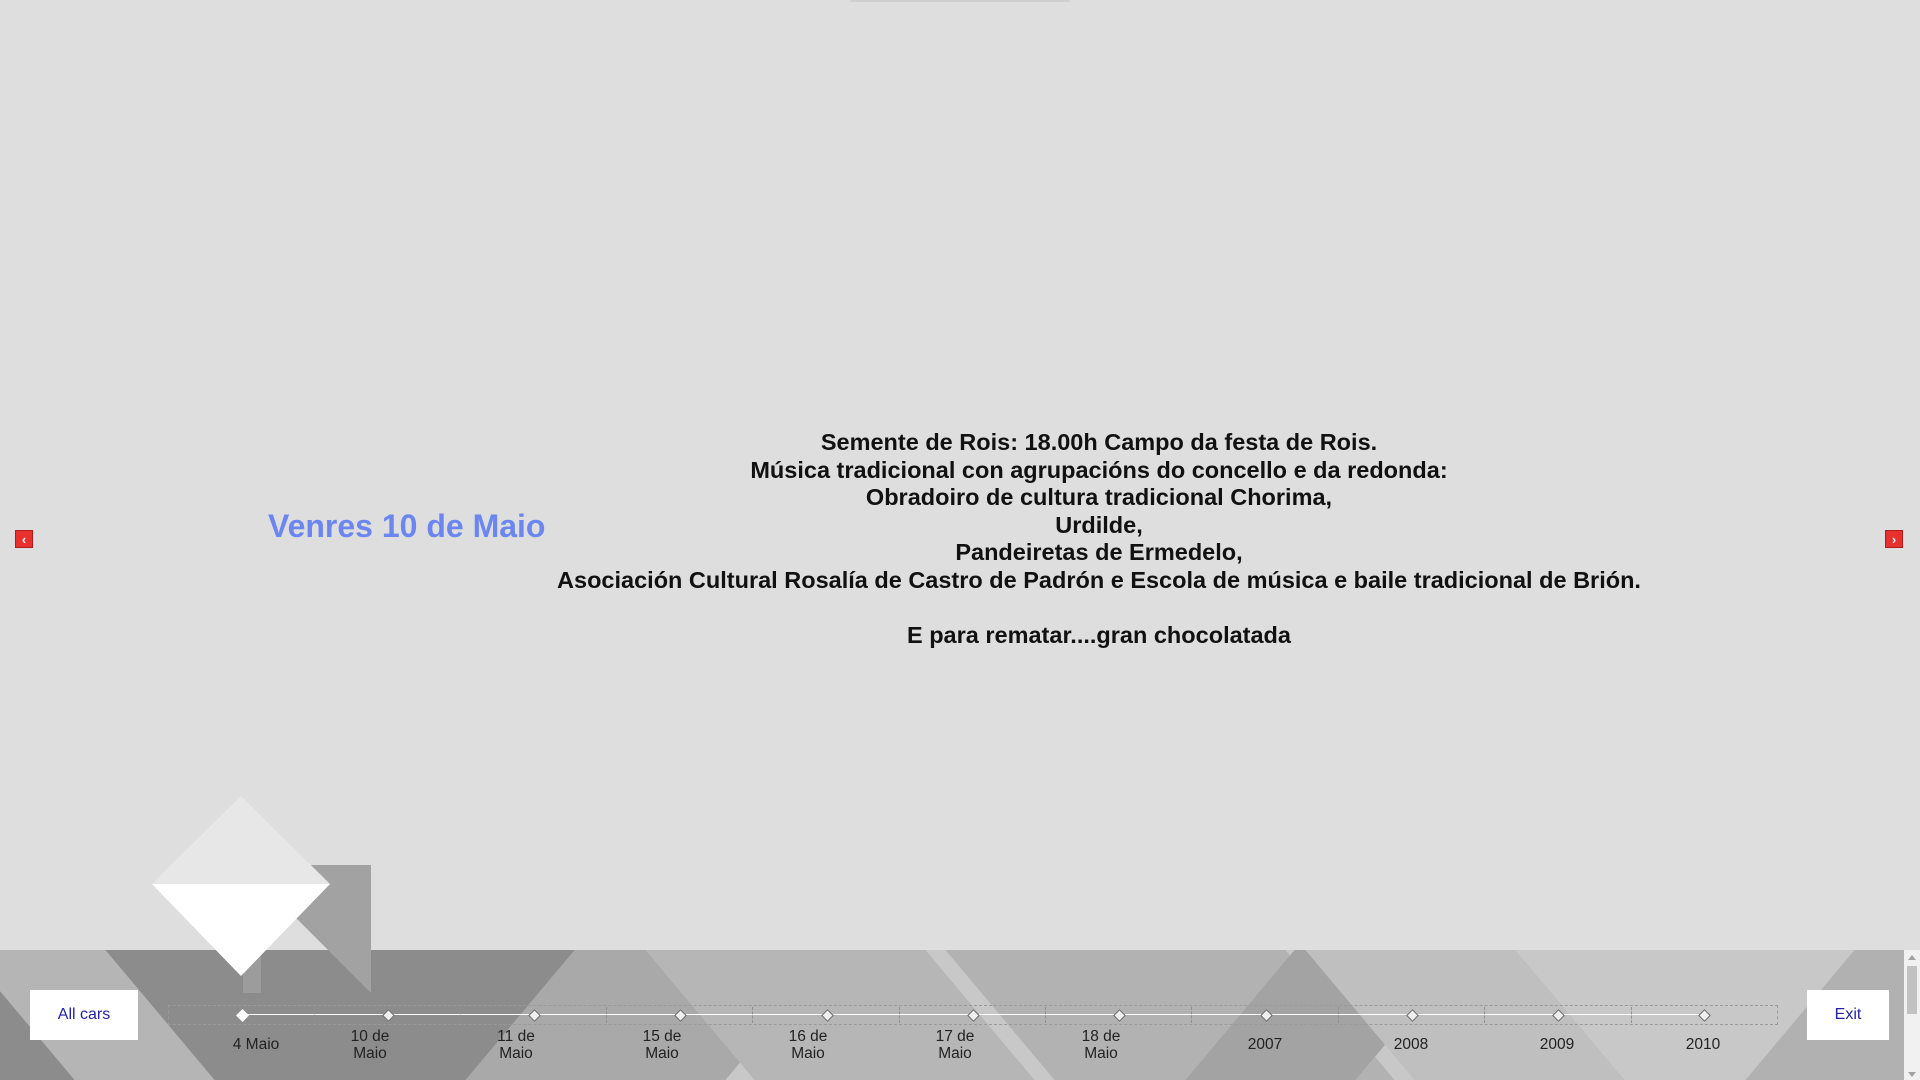  Describe the element at coordinates (1099, 552) in the screenshot. I see `description-line: Pandeiretas de Ermedelo,` at that location.